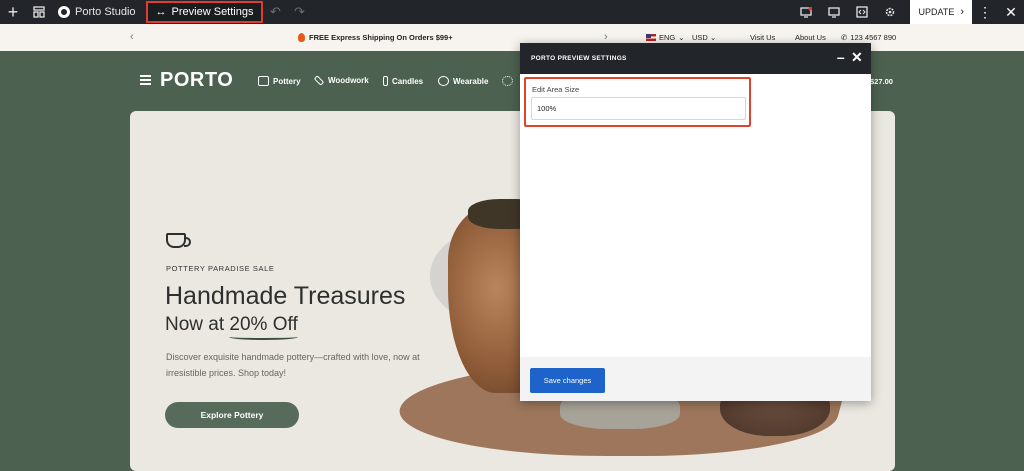 This screenshot has height=471, width=1024. I want to click on chevron-right-icon: ›, so click(962, 12).